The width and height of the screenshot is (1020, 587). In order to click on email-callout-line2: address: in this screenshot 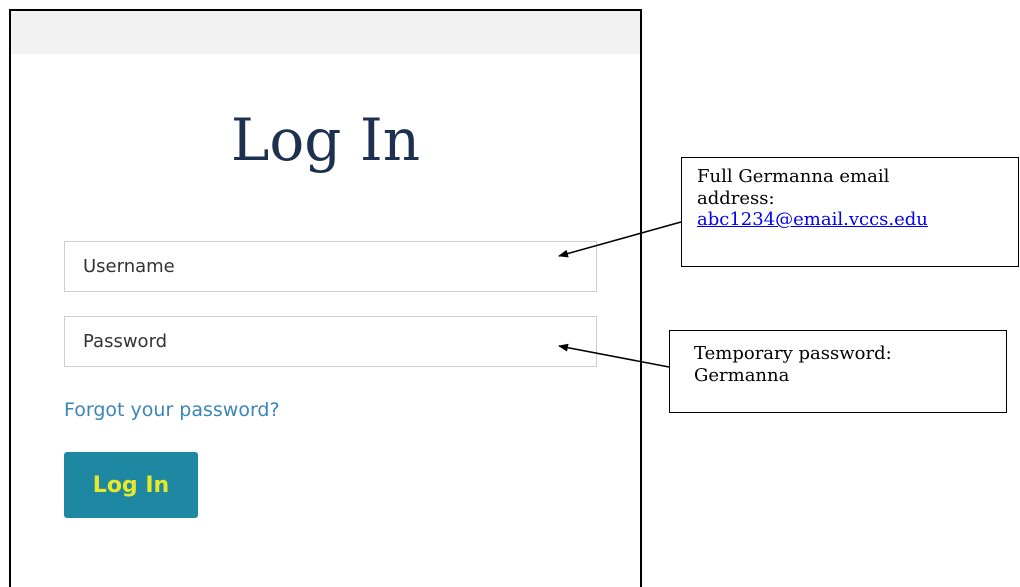, I will do `click(736, 198)`.